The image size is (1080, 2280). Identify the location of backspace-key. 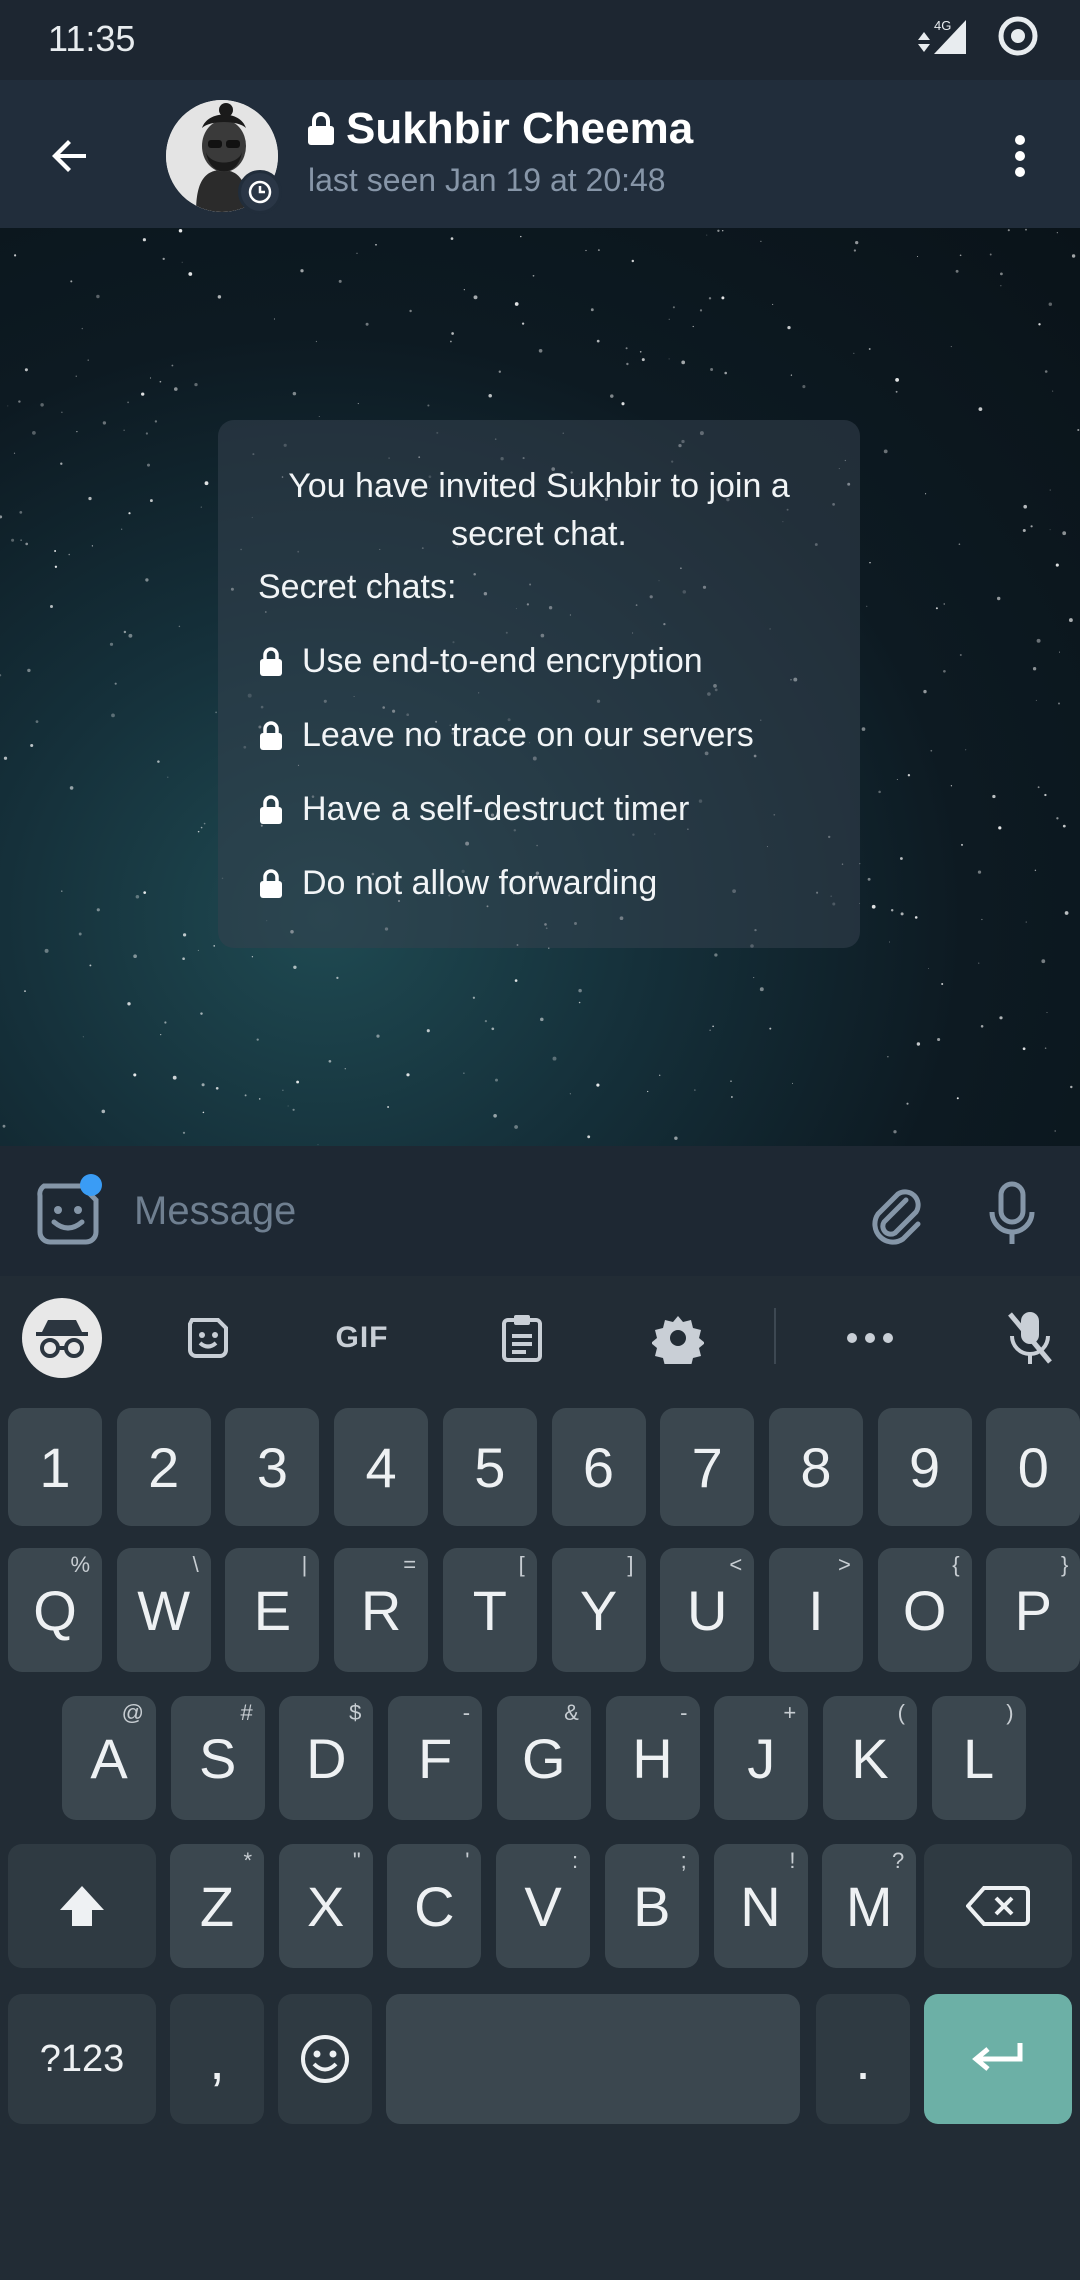
(998, 1906).